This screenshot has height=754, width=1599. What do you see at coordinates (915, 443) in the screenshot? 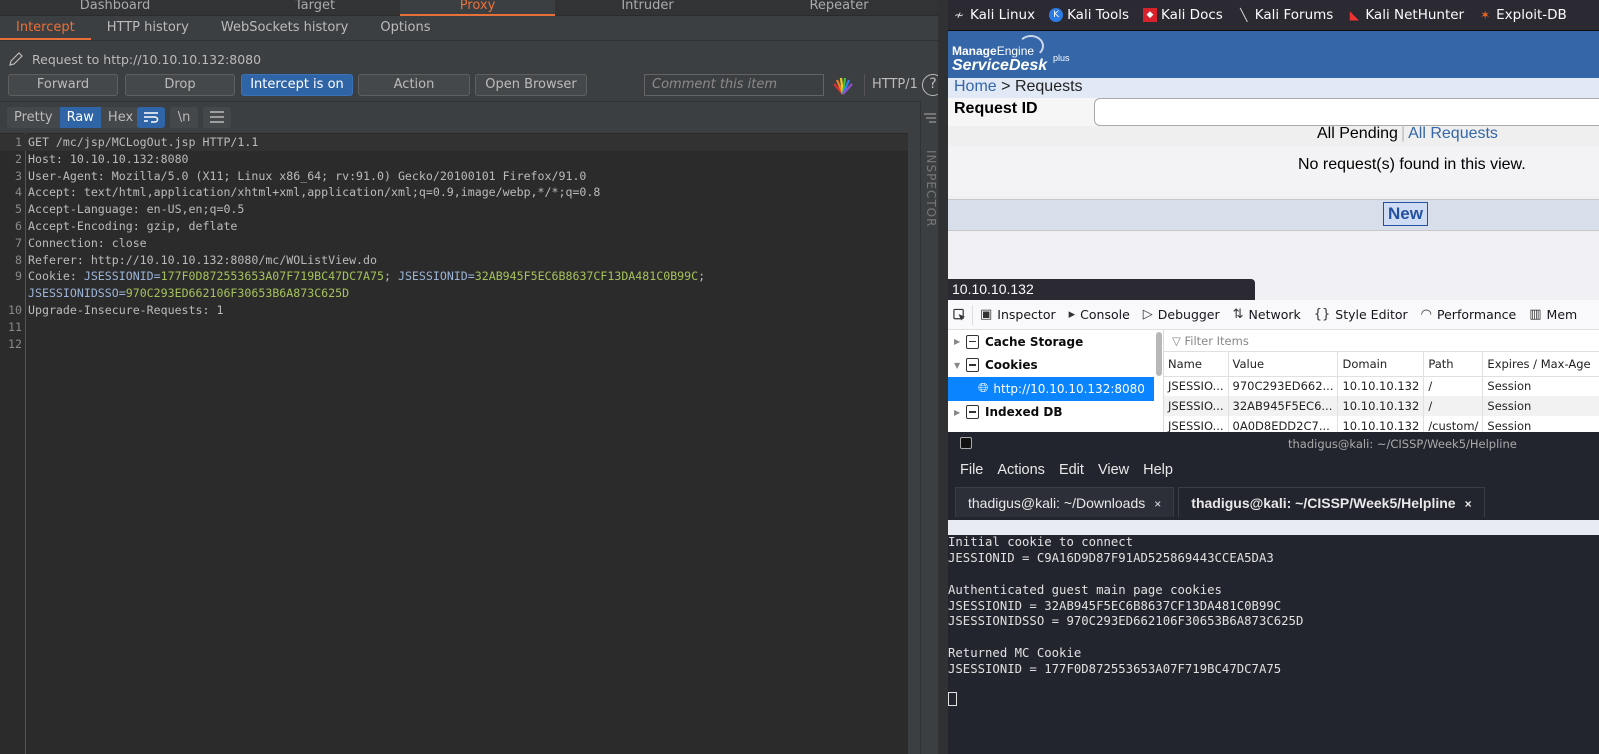
I see `editor-scrollbar` at bounding box center [915, 443].